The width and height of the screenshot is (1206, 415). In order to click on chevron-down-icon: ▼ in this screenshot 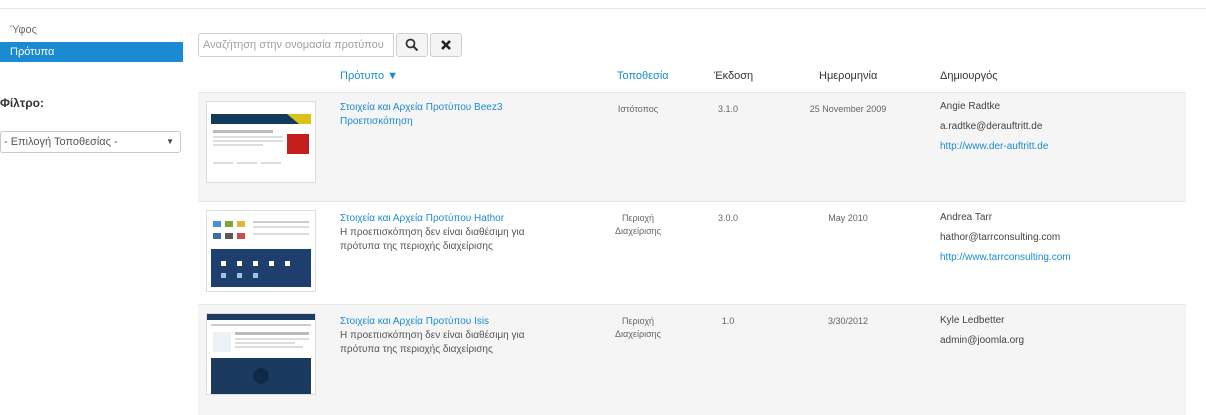, I will do `click(170, 141)`.